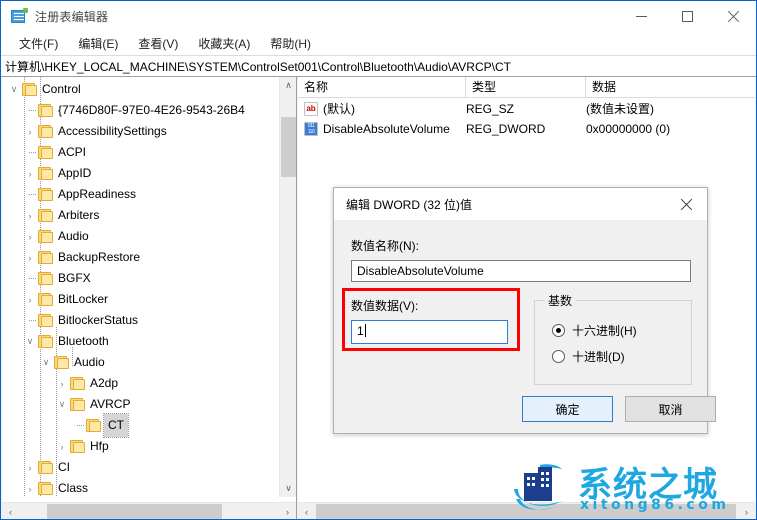 The width and height of the screenshot is (757, 520). I want to click on tree-item-bluetooth: ∨ Bluetooth, so click(141, 341).